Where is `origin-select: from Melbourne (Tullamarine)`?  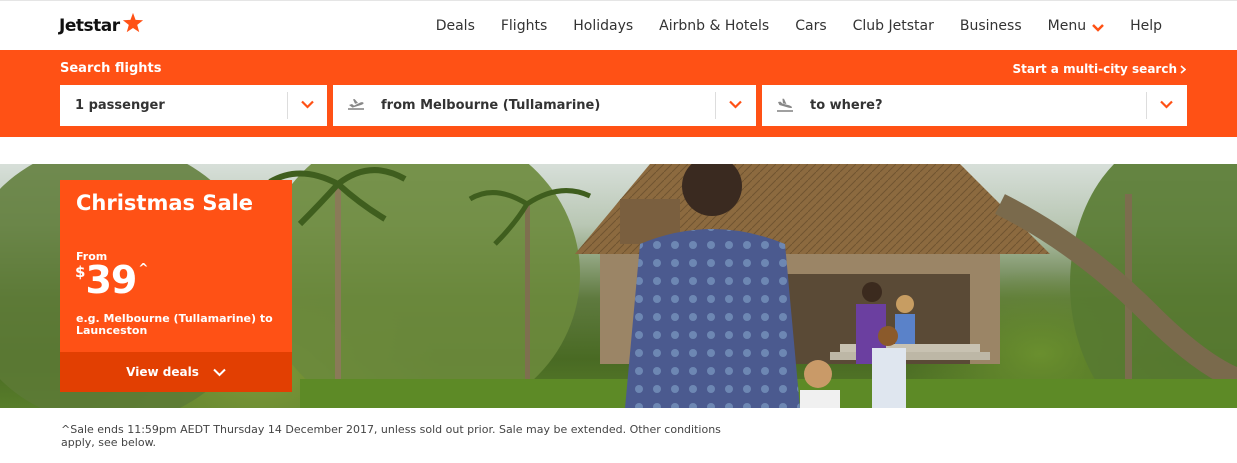
origin-select: from Melbourne (Tullamarine) is located at coordinates (544, 105).